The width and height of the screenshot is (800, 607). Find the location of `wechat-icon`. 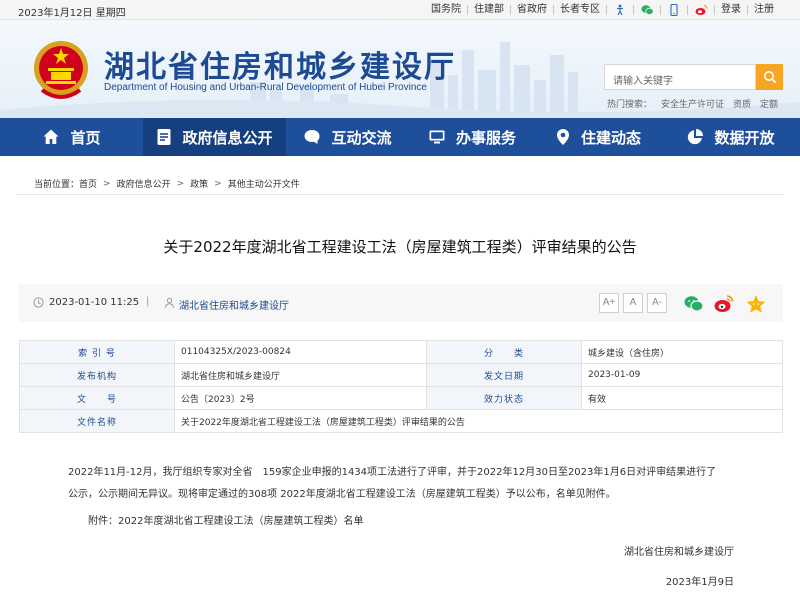

wechat-icon is located at coordinates (647, 10).